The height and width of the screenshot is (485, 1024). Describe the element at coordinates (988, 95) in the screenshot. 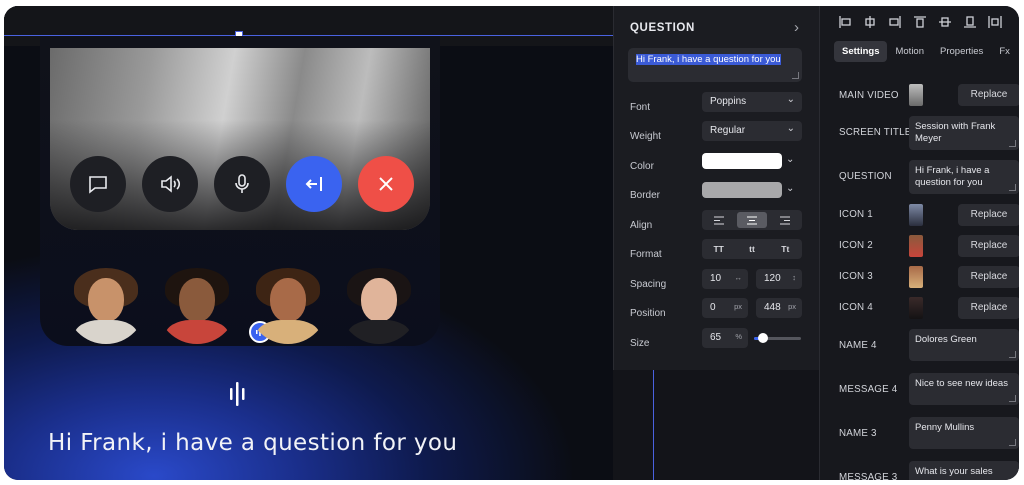

I see `replace-main-video-button: Replace` at that location.